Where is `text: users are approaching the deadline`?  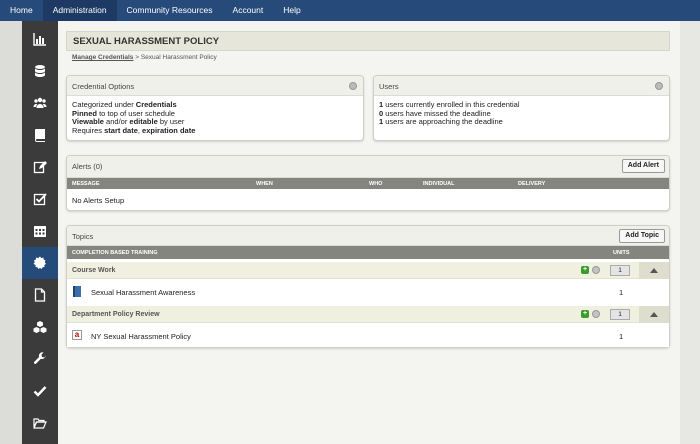
text: users are approaching the deadline is located at coordinates (443, 121).